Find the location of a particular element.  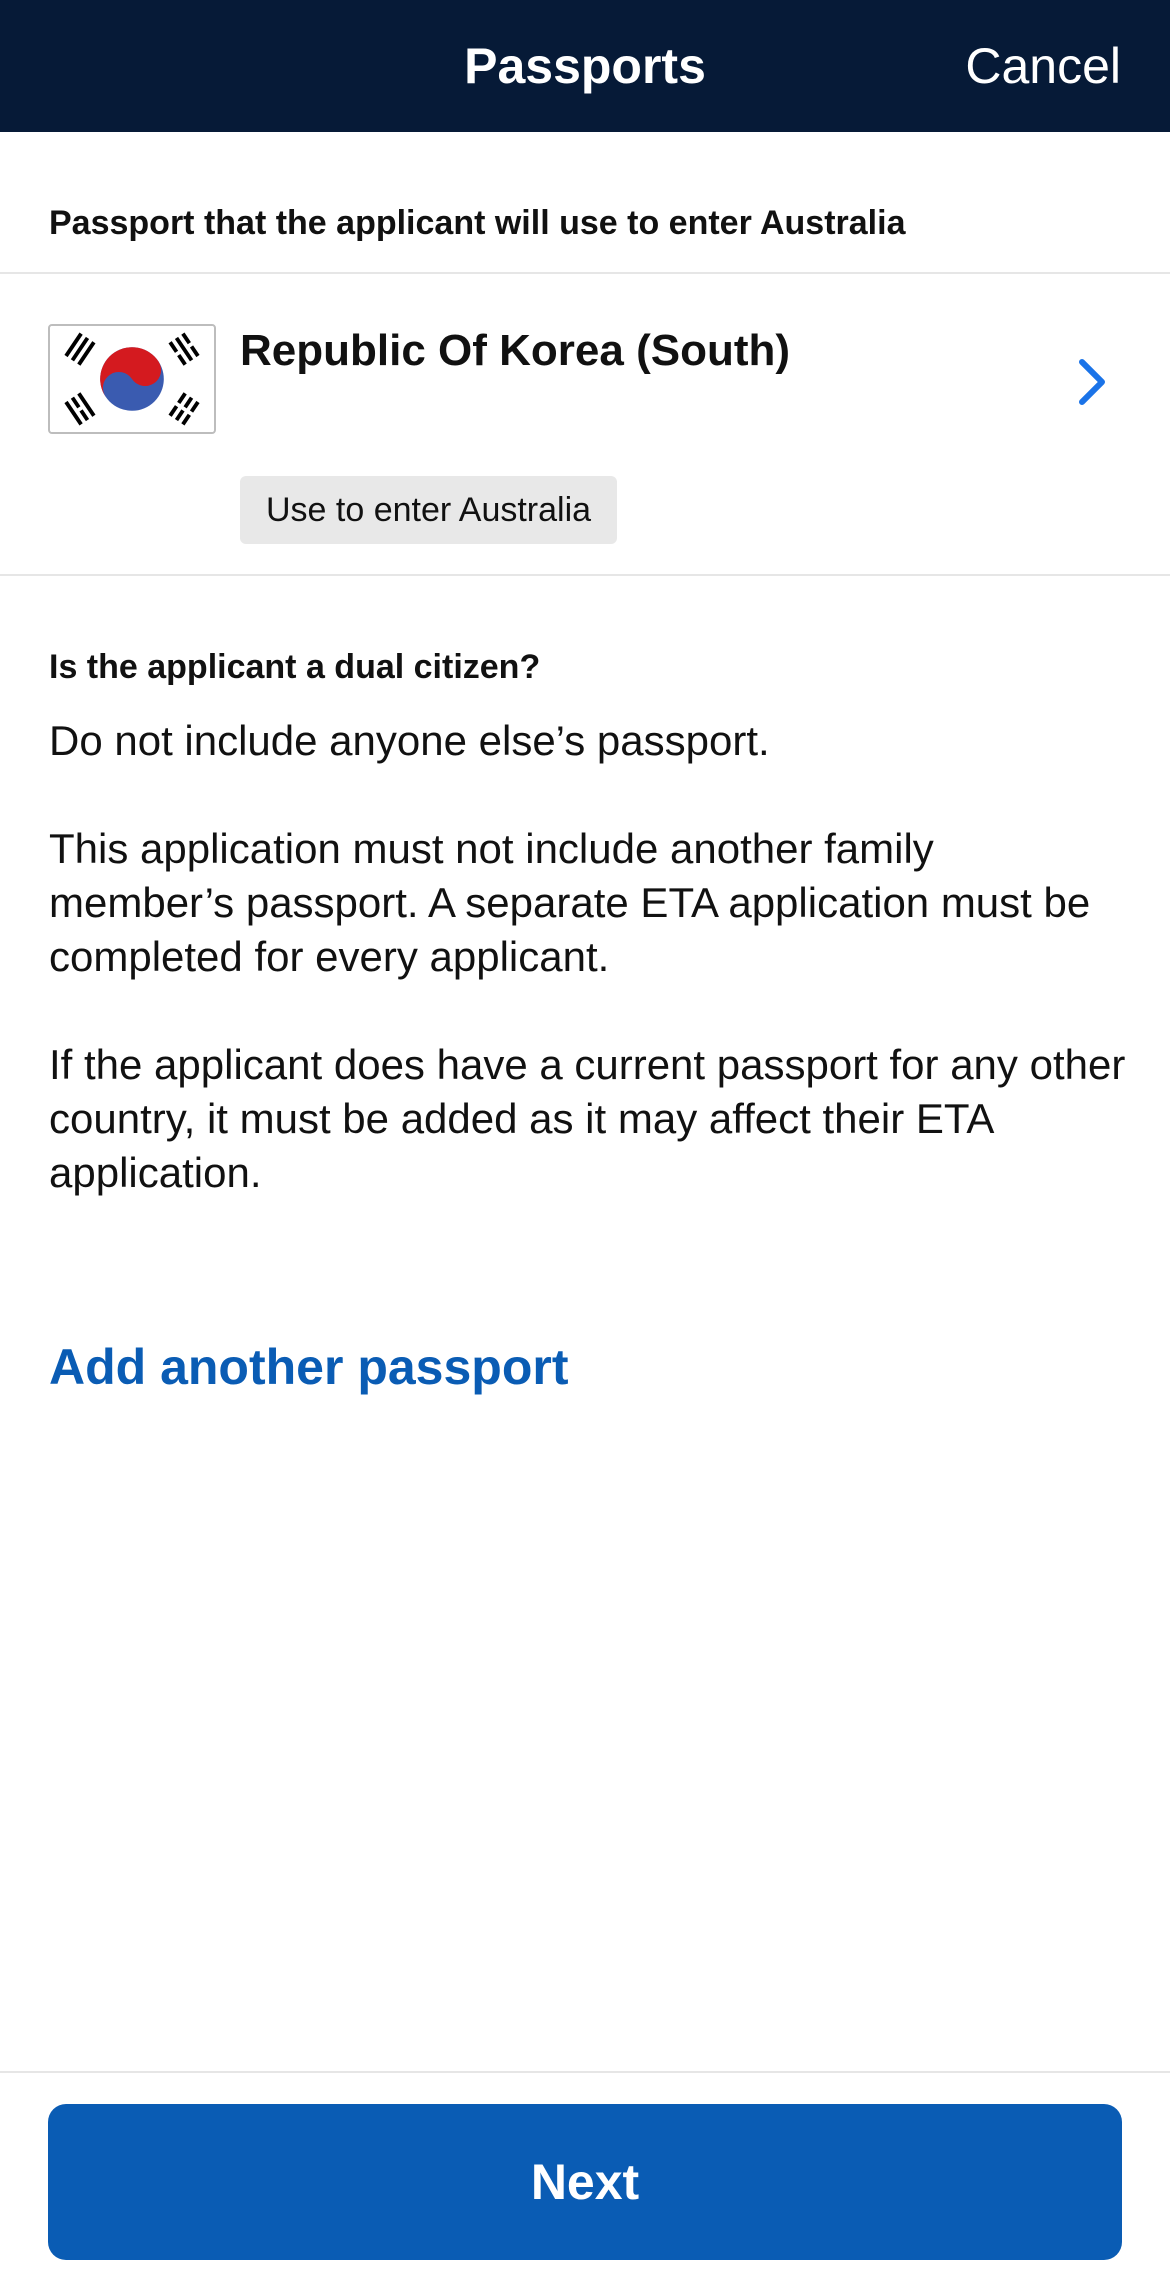

south-korea-flag-icon is located at coordinates (132, 379).